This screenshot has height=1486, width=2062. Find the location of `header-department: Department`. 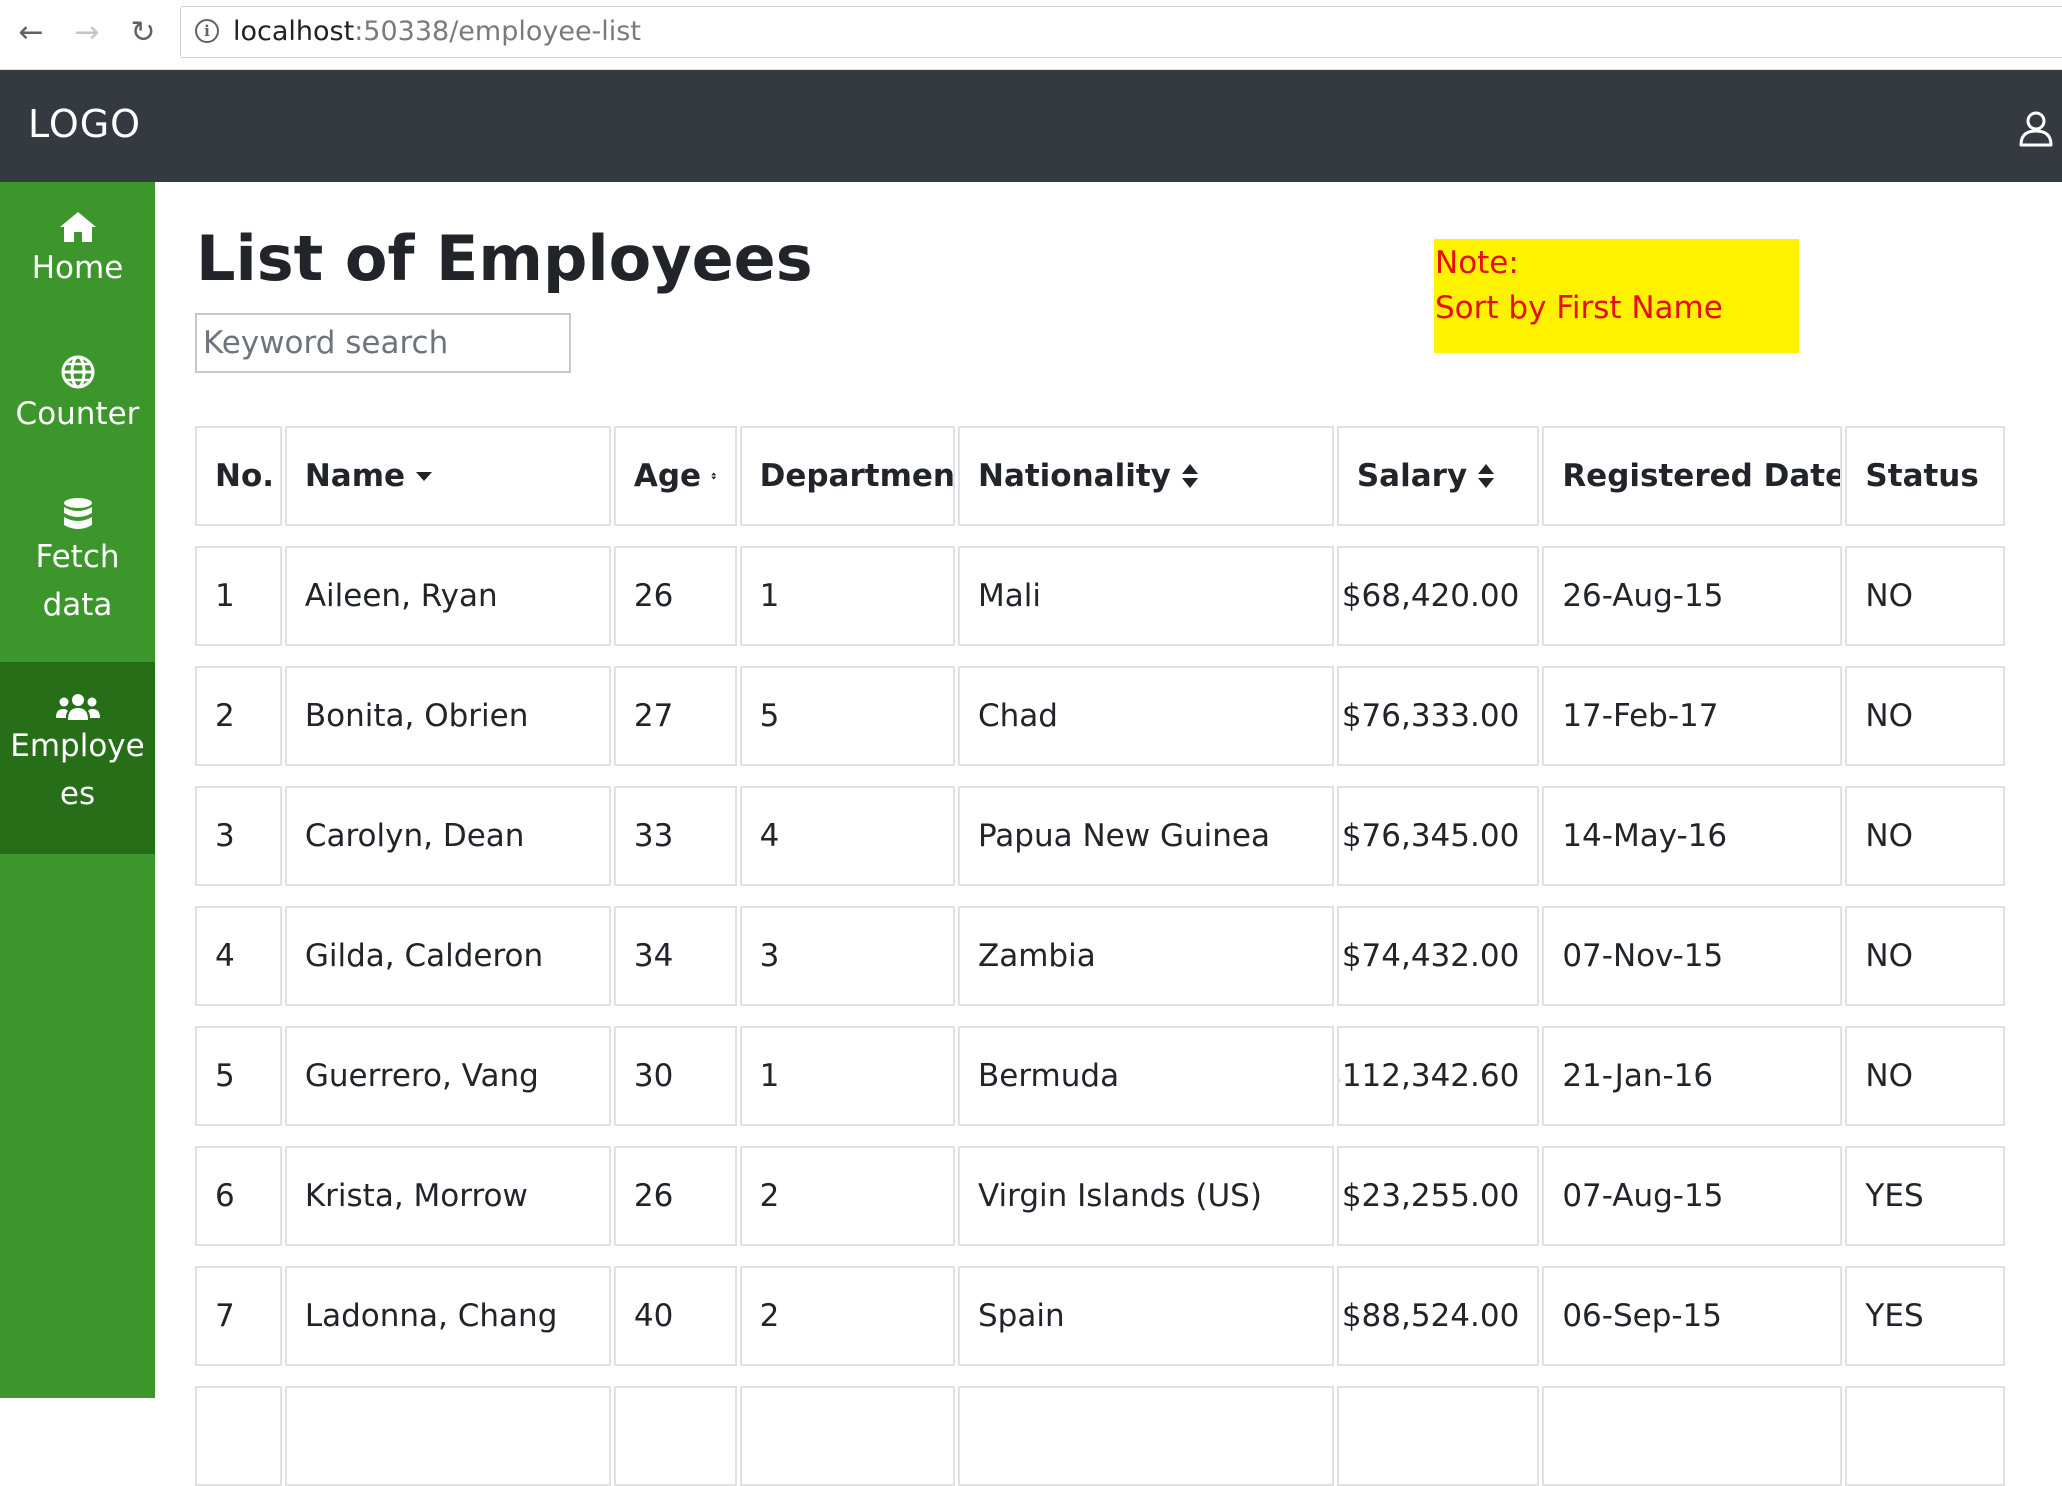

header-department: Department is located at coordinates (847, 476).